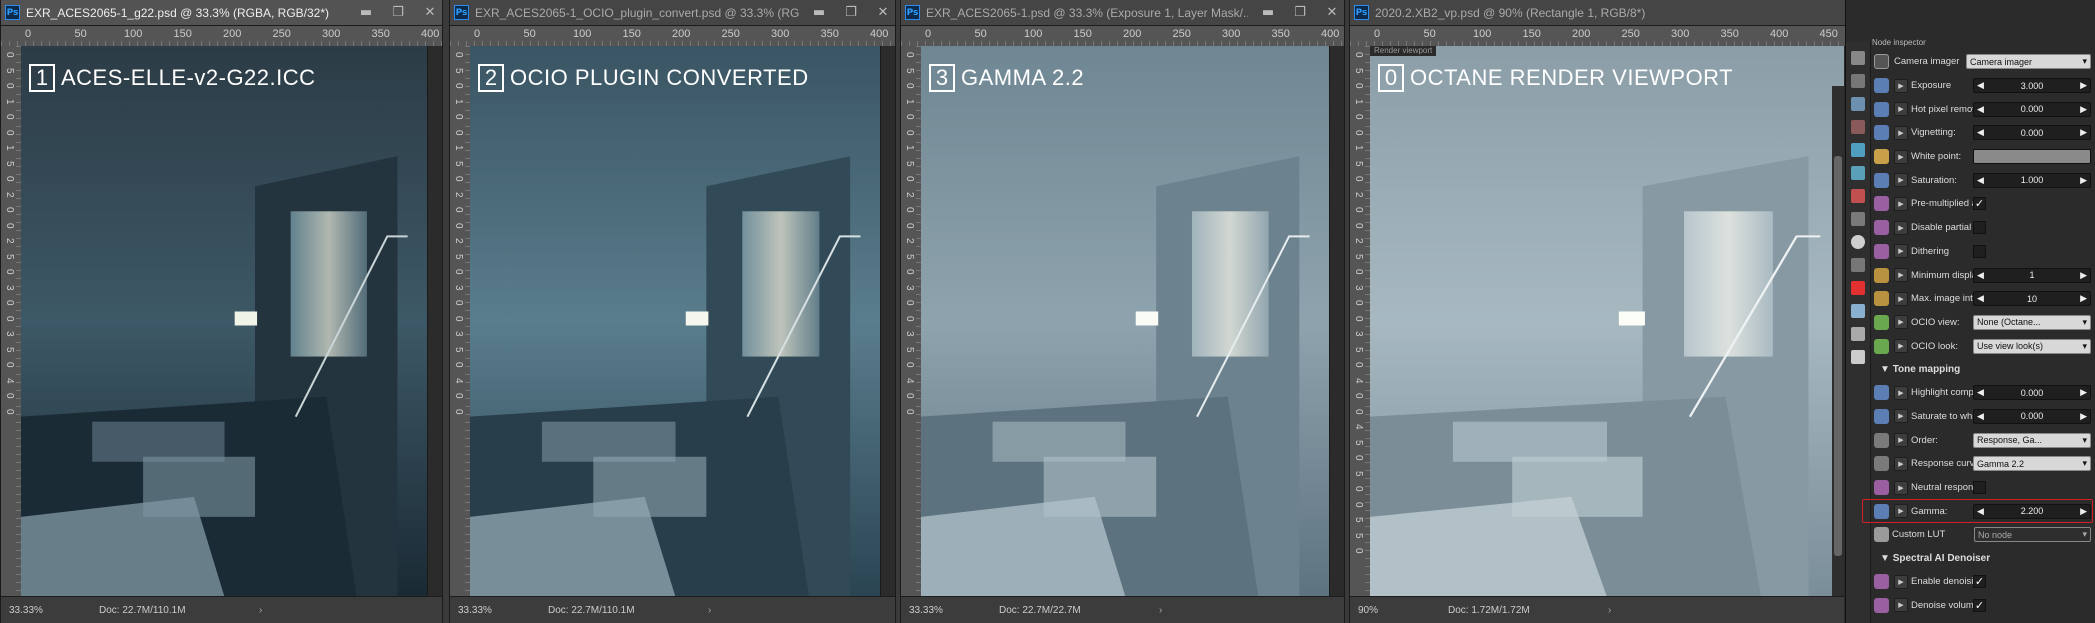  What do you see at coordinates (2032, 299) in the screenshot?
I see `number-spinner: ◀ 10 ▶` at bounding box center [2032, 299].